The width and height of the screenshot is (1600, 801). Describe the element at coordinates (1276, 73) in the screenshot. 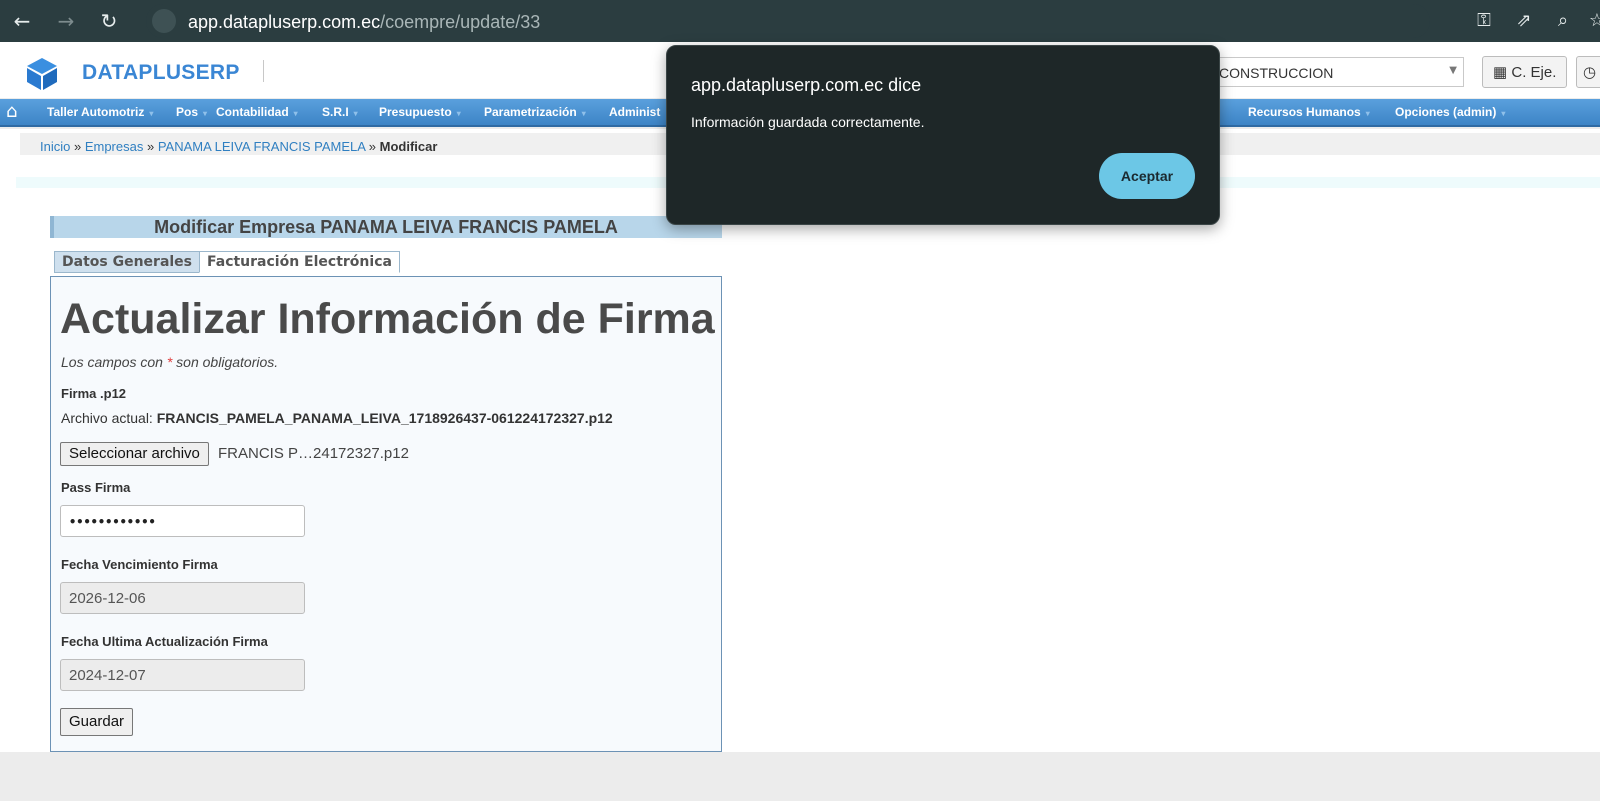

I see `company-select-value: CONSTRUCCION` at that location.